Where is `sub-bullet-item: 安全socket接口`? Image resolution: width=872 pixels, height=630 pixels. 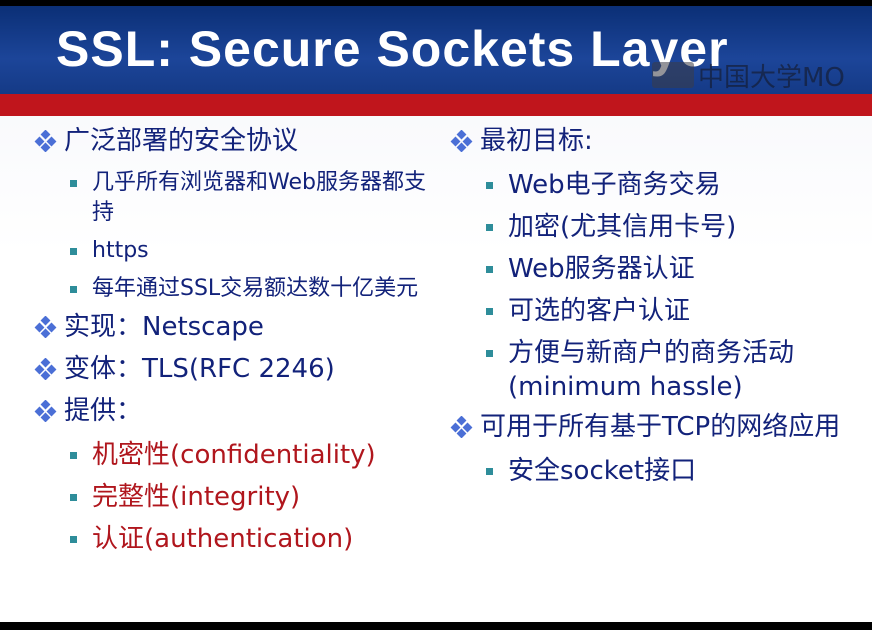
sub-bullet-item: 安全socket接口 is located at coordinates (655, 471).